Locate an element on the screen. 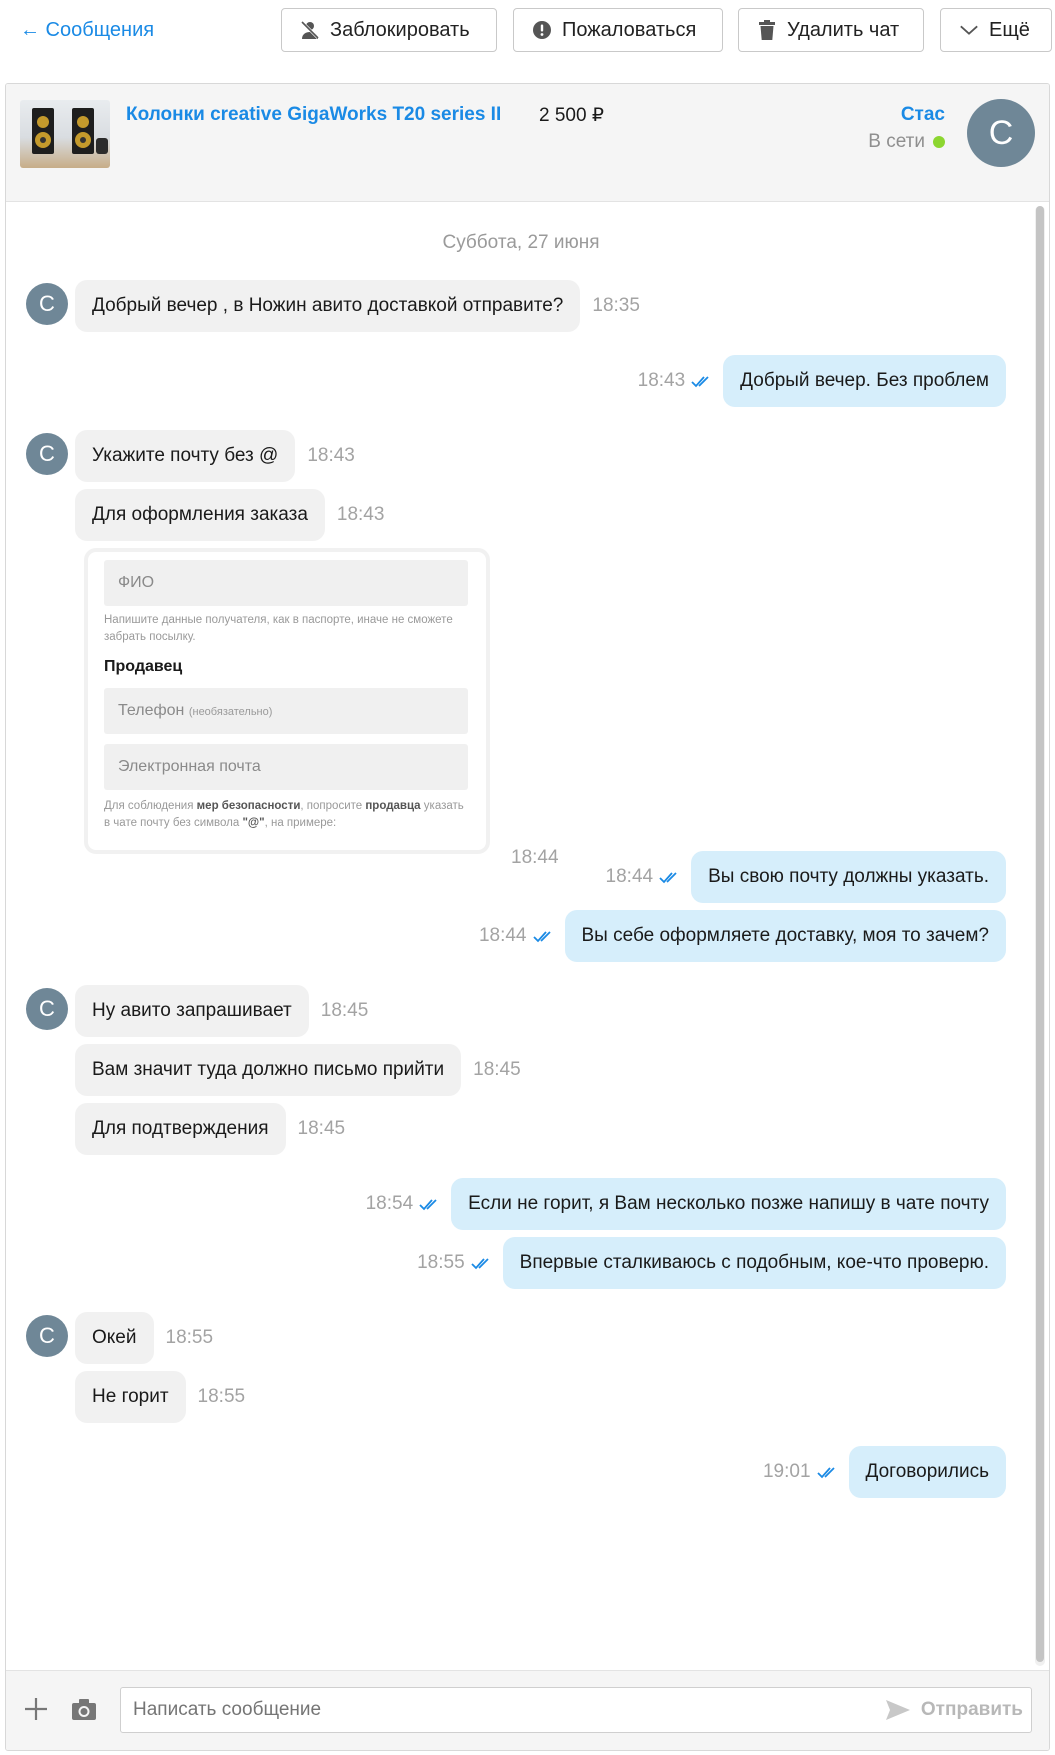 The height and width of the screenshot is (1755, 1055). online-indicator is located at coordinates (939, 142).